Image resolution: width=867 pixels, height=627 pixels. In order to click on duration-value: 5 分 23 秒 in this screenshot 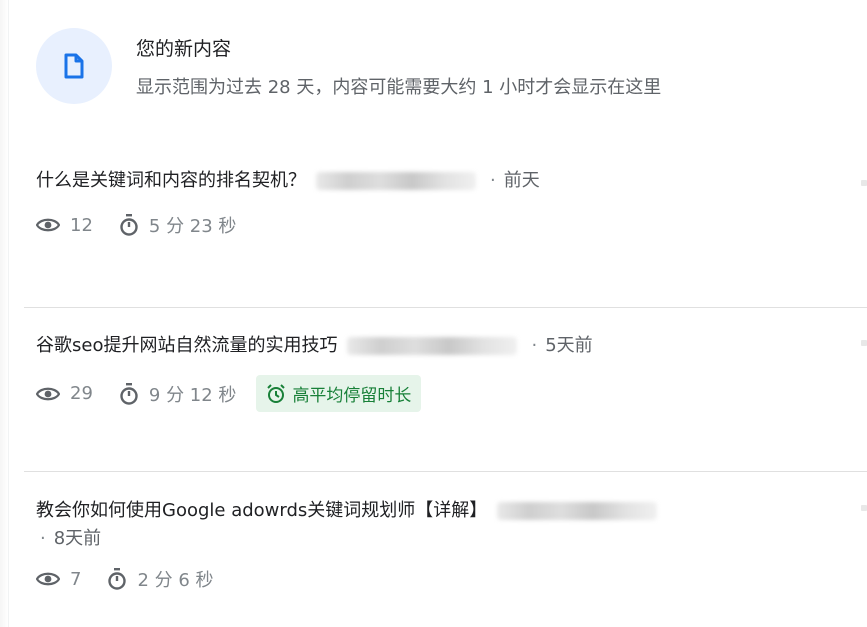, I will do `click(192, 226)`.